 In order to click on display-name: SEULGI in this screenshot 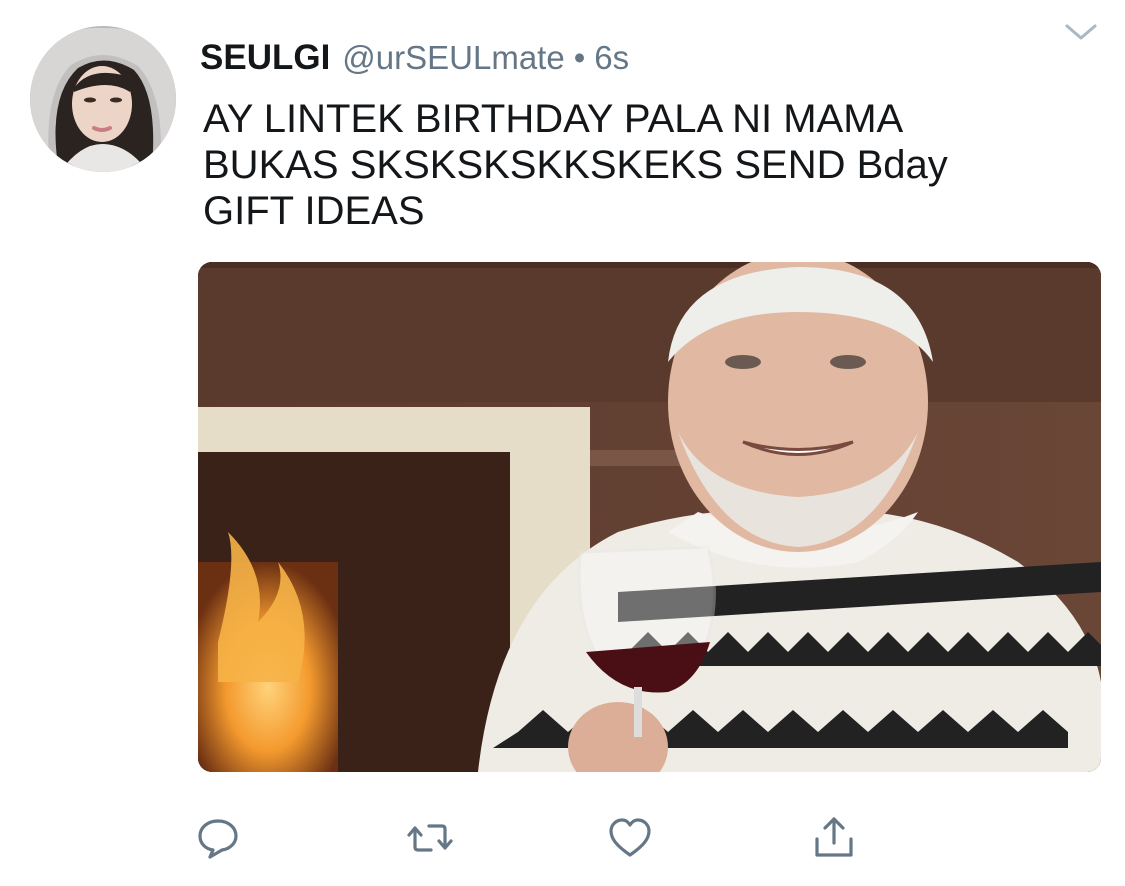, I will do `click(265, 58)`.